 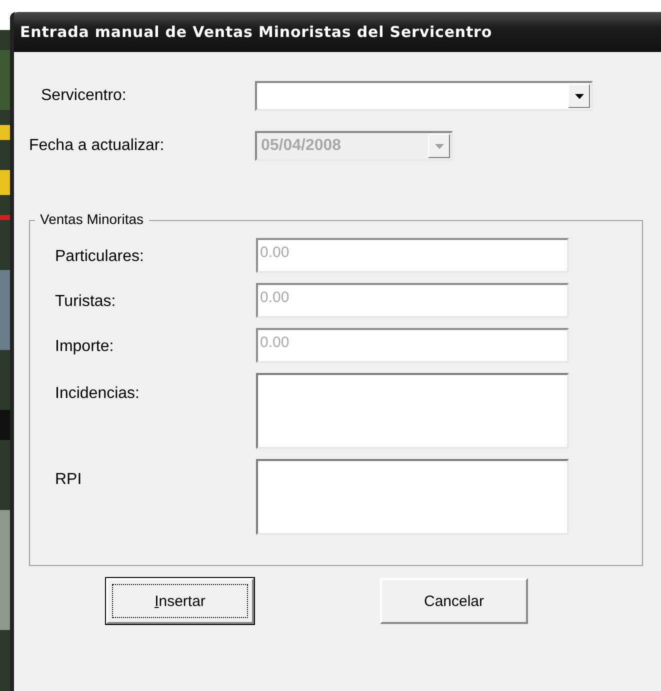 I want to click on dropdown-value: 05/04/2008, so click(x=301, y=146).